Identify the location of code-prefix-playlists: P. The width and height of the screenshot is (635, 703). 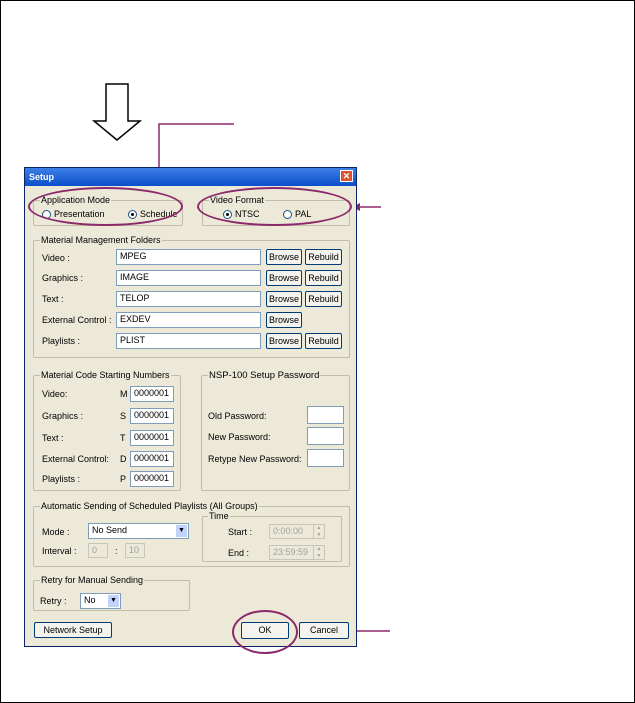
(123, 479).